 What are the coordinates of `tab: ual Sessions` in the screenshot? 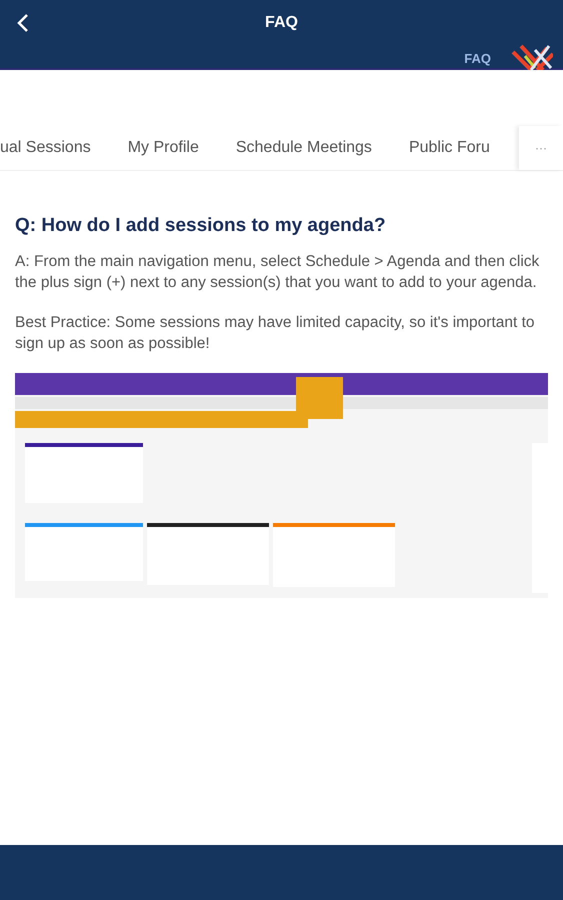 It's located at (45, 148).